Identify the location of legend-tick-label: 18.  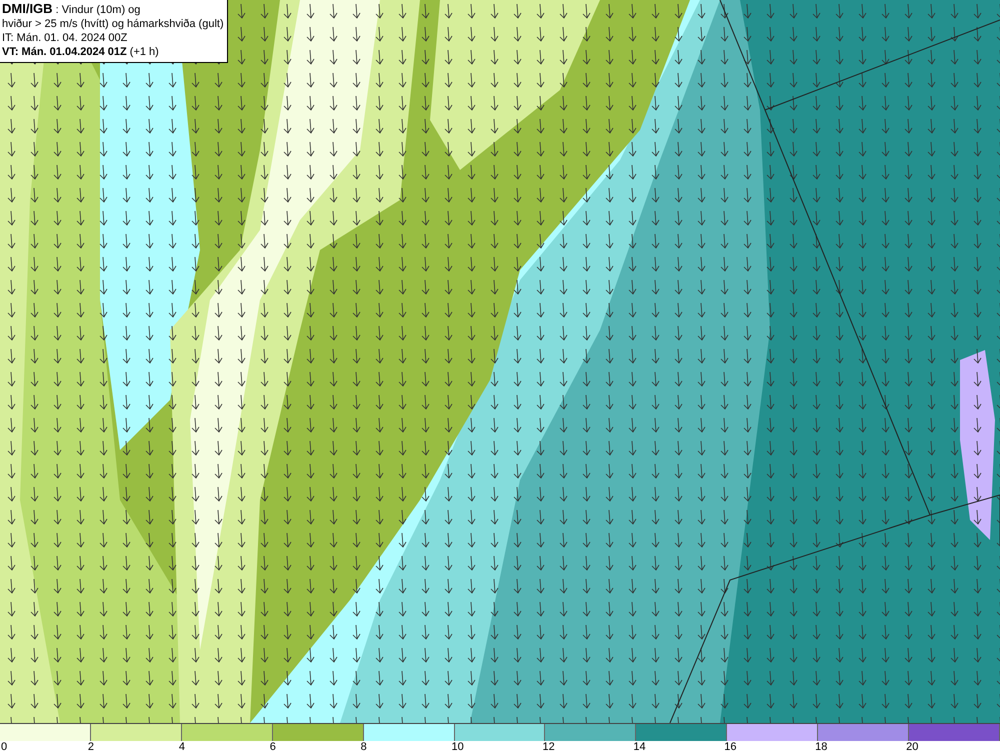
(821, 747).